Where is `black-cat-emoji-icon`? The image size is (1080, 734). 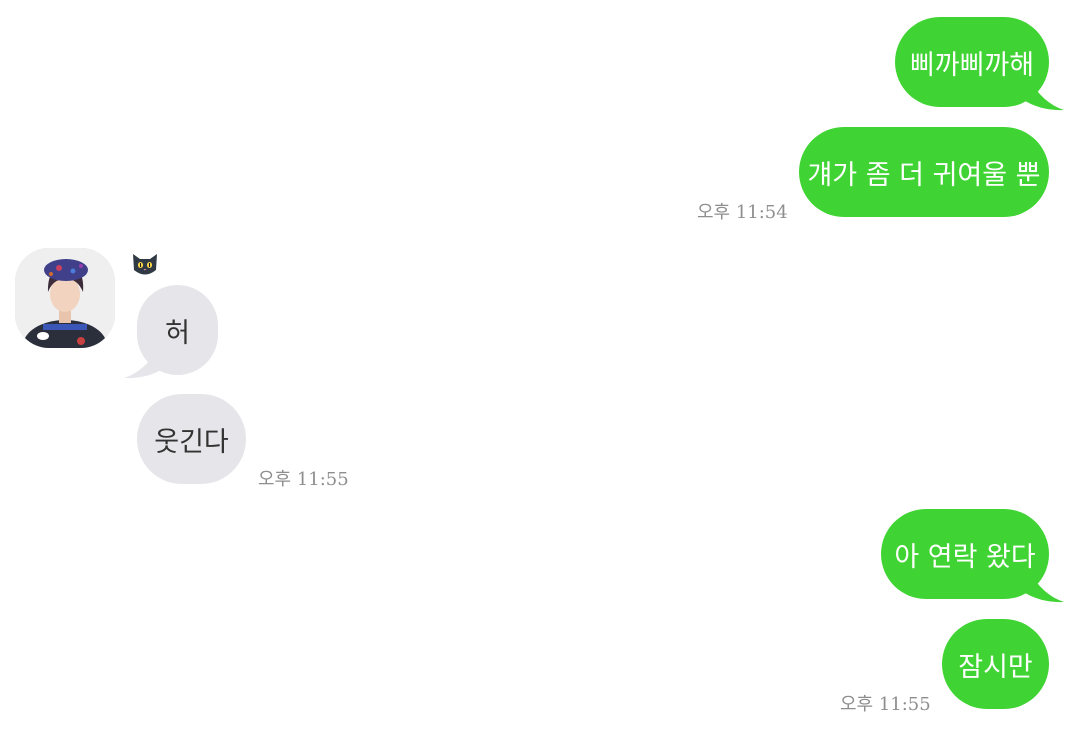 black-cat-emoji-icon is located at coordinates (145, 264).